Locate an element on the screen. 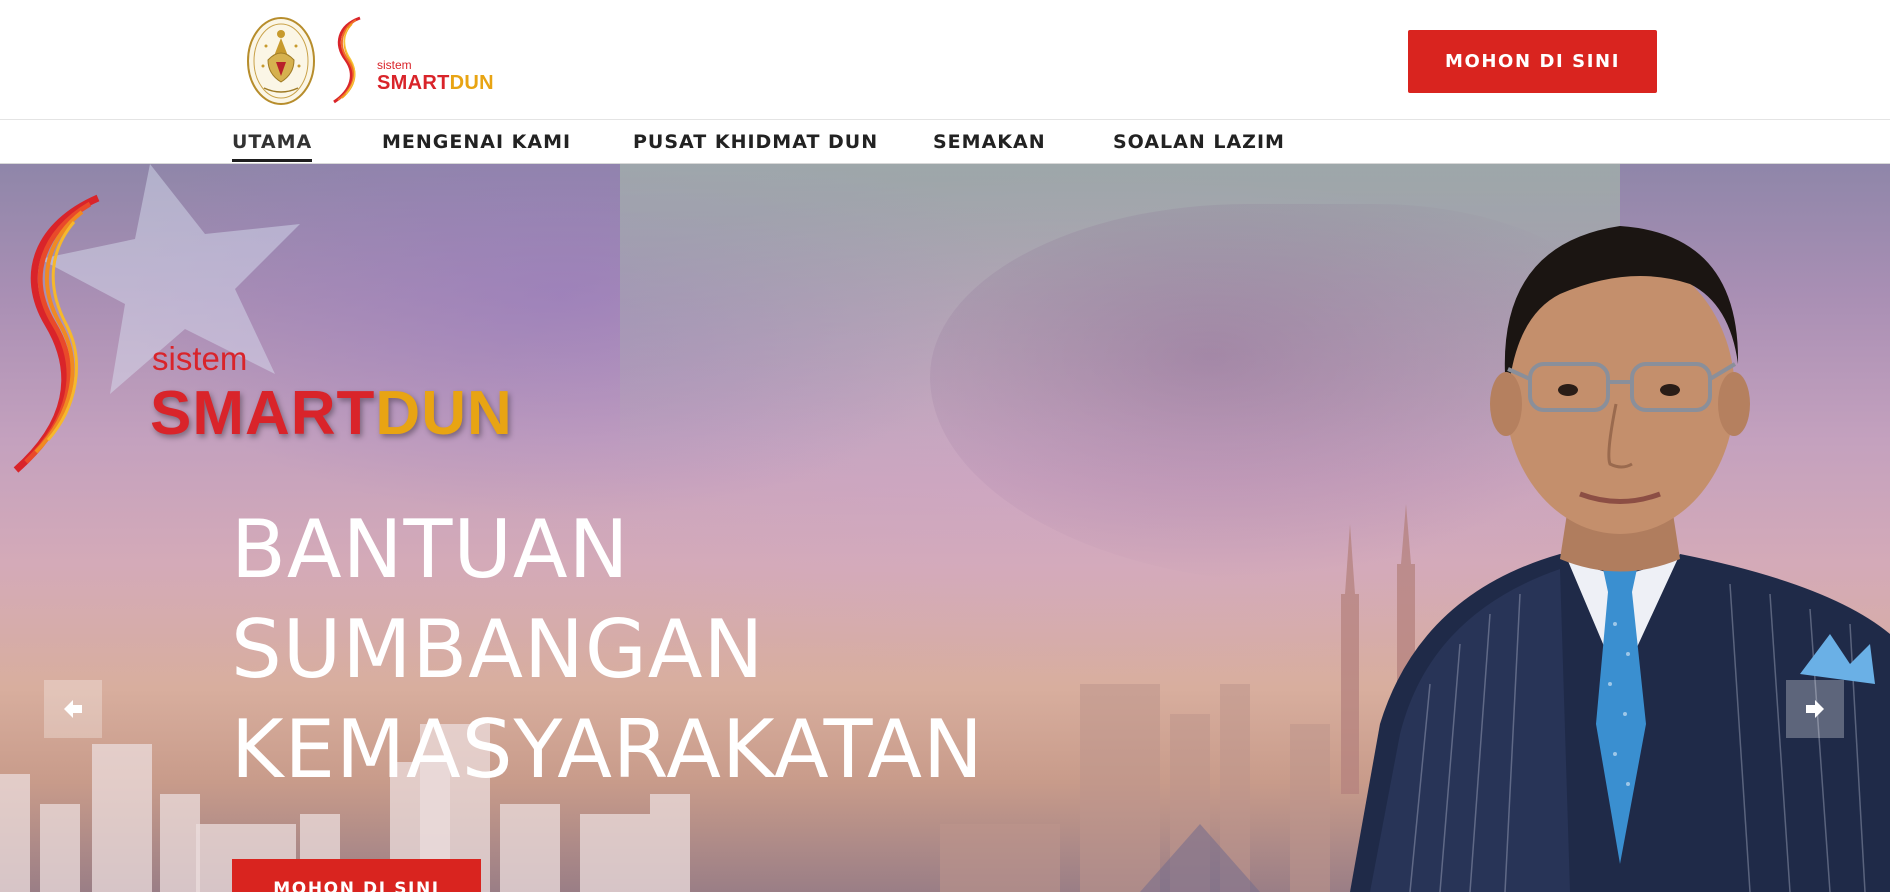 The width and height of the screenshot is (1890, 892). state-crest-logo is located at coordinates (281, 61).